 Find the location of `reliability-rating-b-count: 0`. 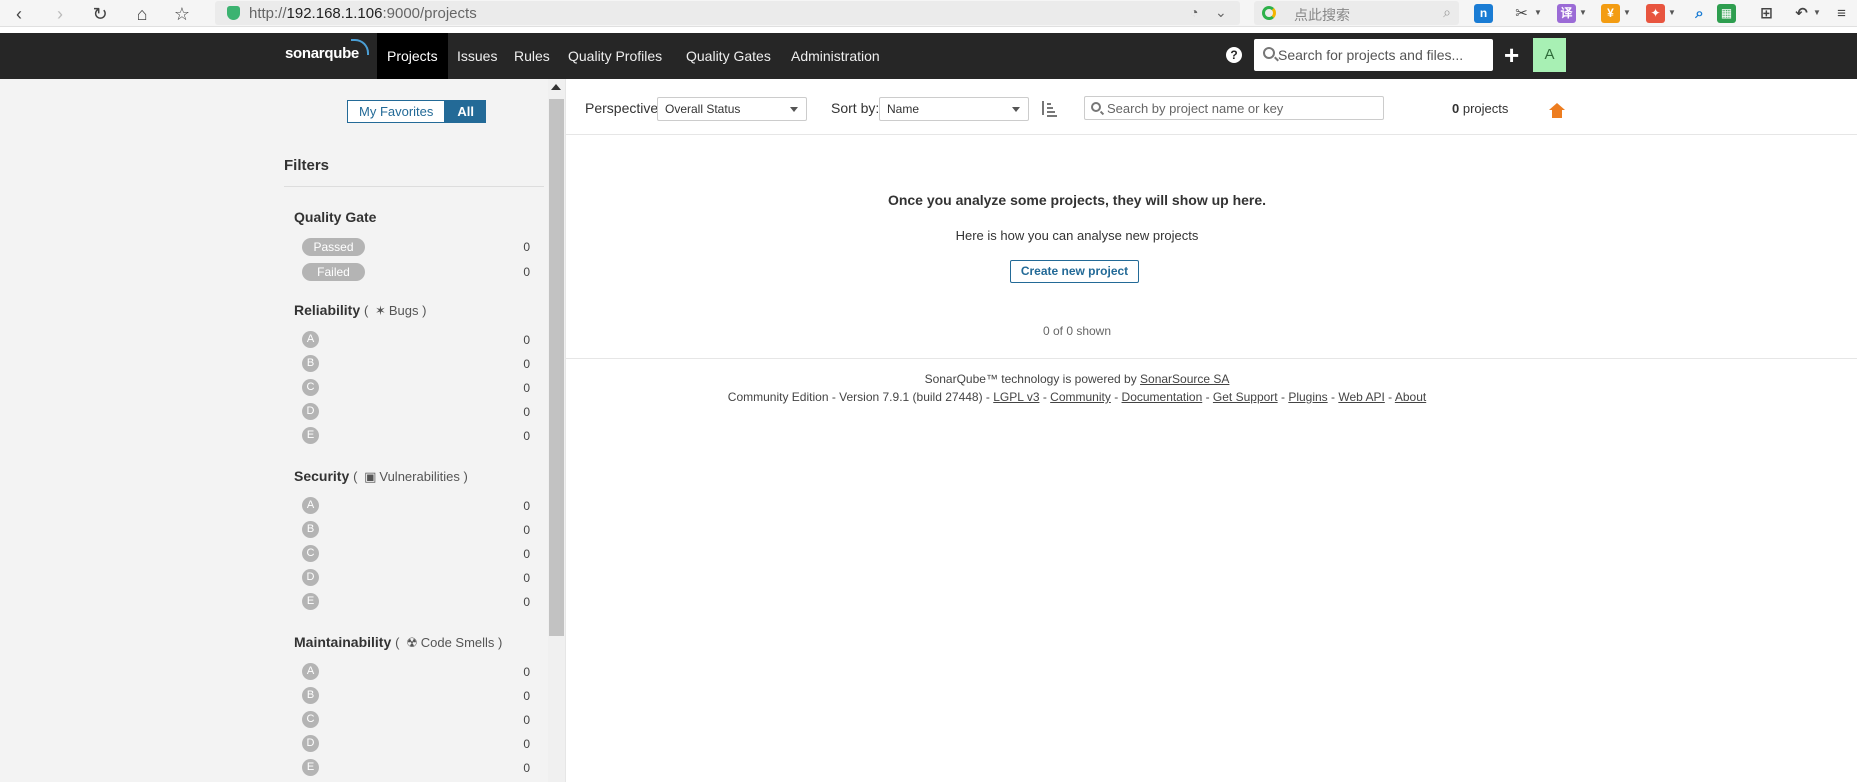

reliability-rating-b-count: 0 is located at coordinates (526, 364).